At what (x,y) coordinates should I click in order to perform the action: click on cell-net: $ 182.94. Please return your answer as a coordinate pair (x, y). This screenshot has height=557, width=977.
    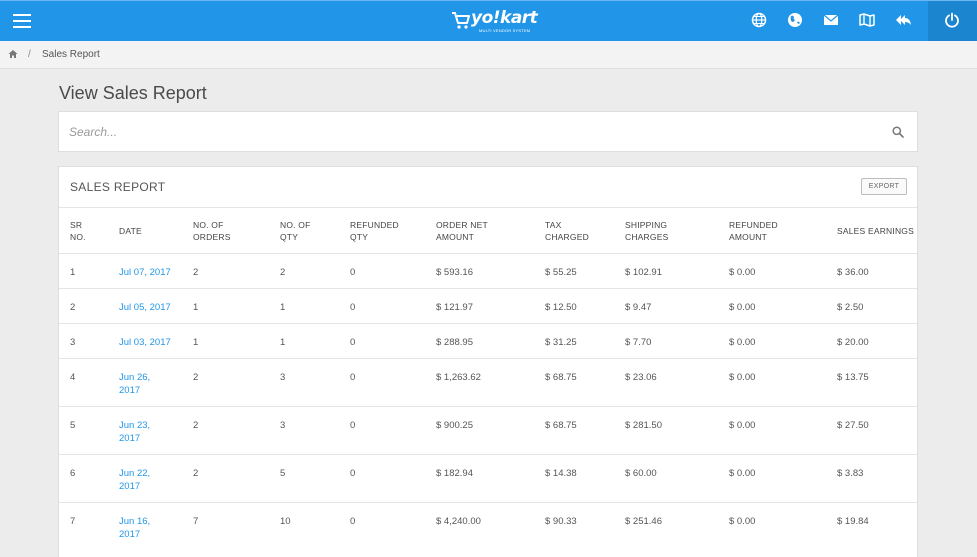
    Looking at the image, I should click on (454, 473).